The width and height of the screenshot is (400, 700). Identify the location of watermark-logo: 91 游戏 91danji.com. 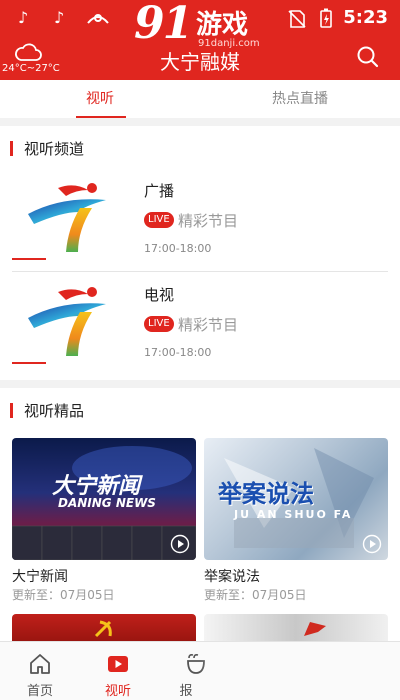
(209, 25).